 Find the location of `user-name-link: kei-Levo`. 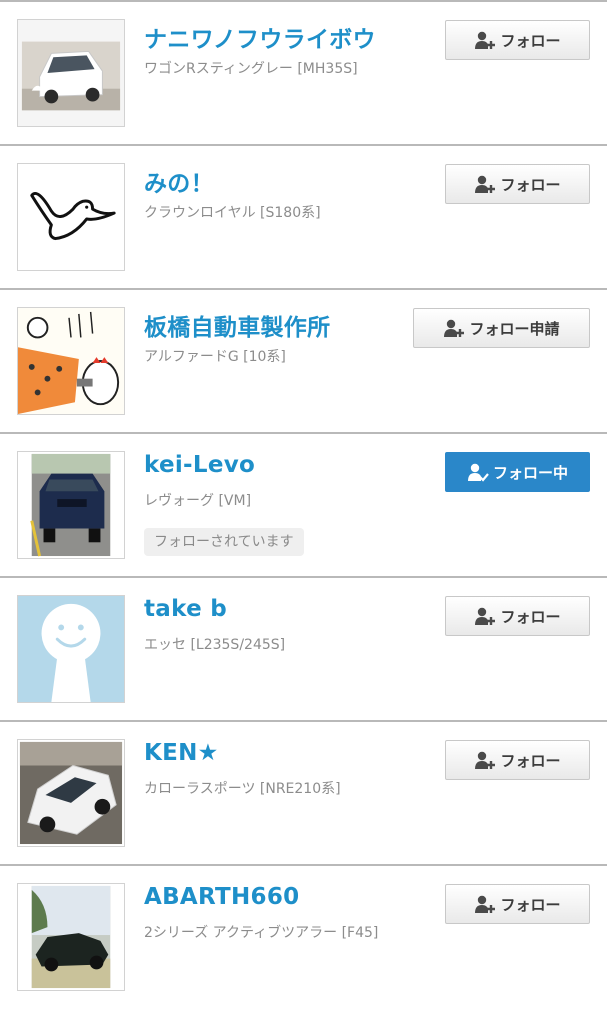

user-name-link: kei-Levo is located at coordinates (199, 465).